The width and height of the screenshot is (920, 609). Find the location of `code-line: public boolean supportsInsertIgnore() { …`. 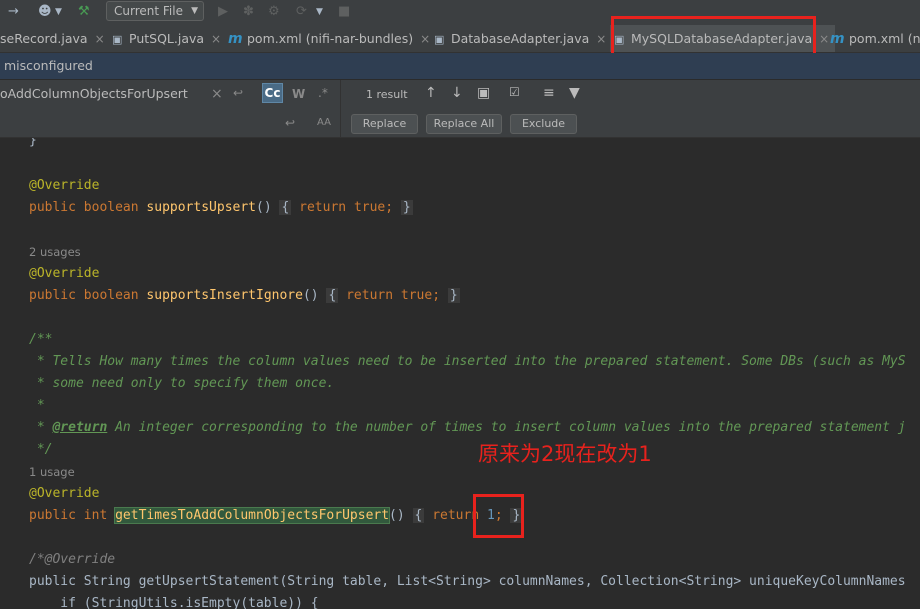

code-line: public boolean supportsInsertIgnore() { … is located at coordinates (244, 295).